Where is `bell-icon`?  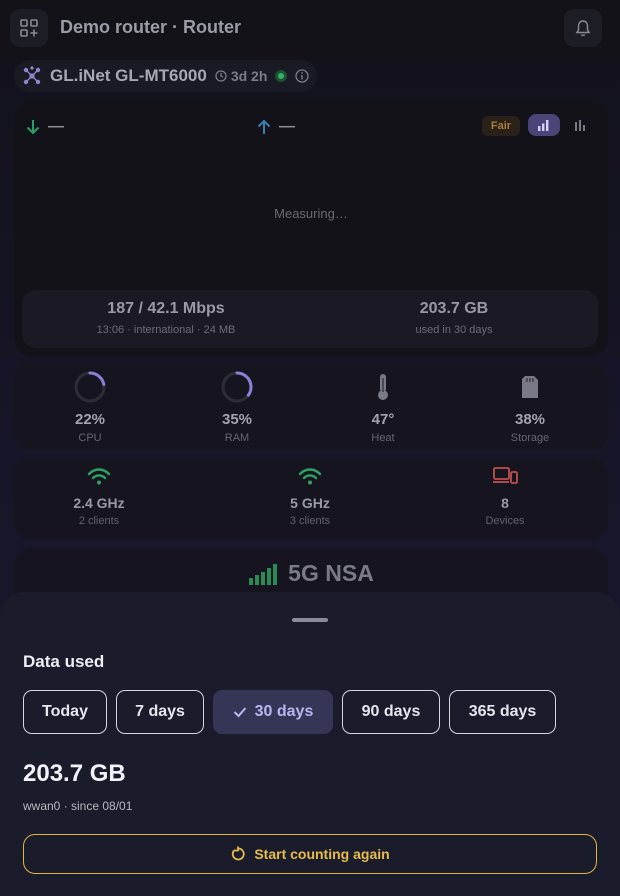 bell-icon is located at coordinates (583, 28).